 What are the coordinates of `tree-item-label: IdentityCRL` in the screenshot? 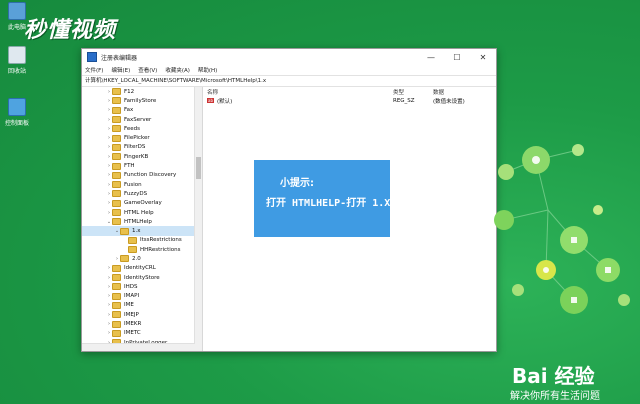 It's located at (140, 268).